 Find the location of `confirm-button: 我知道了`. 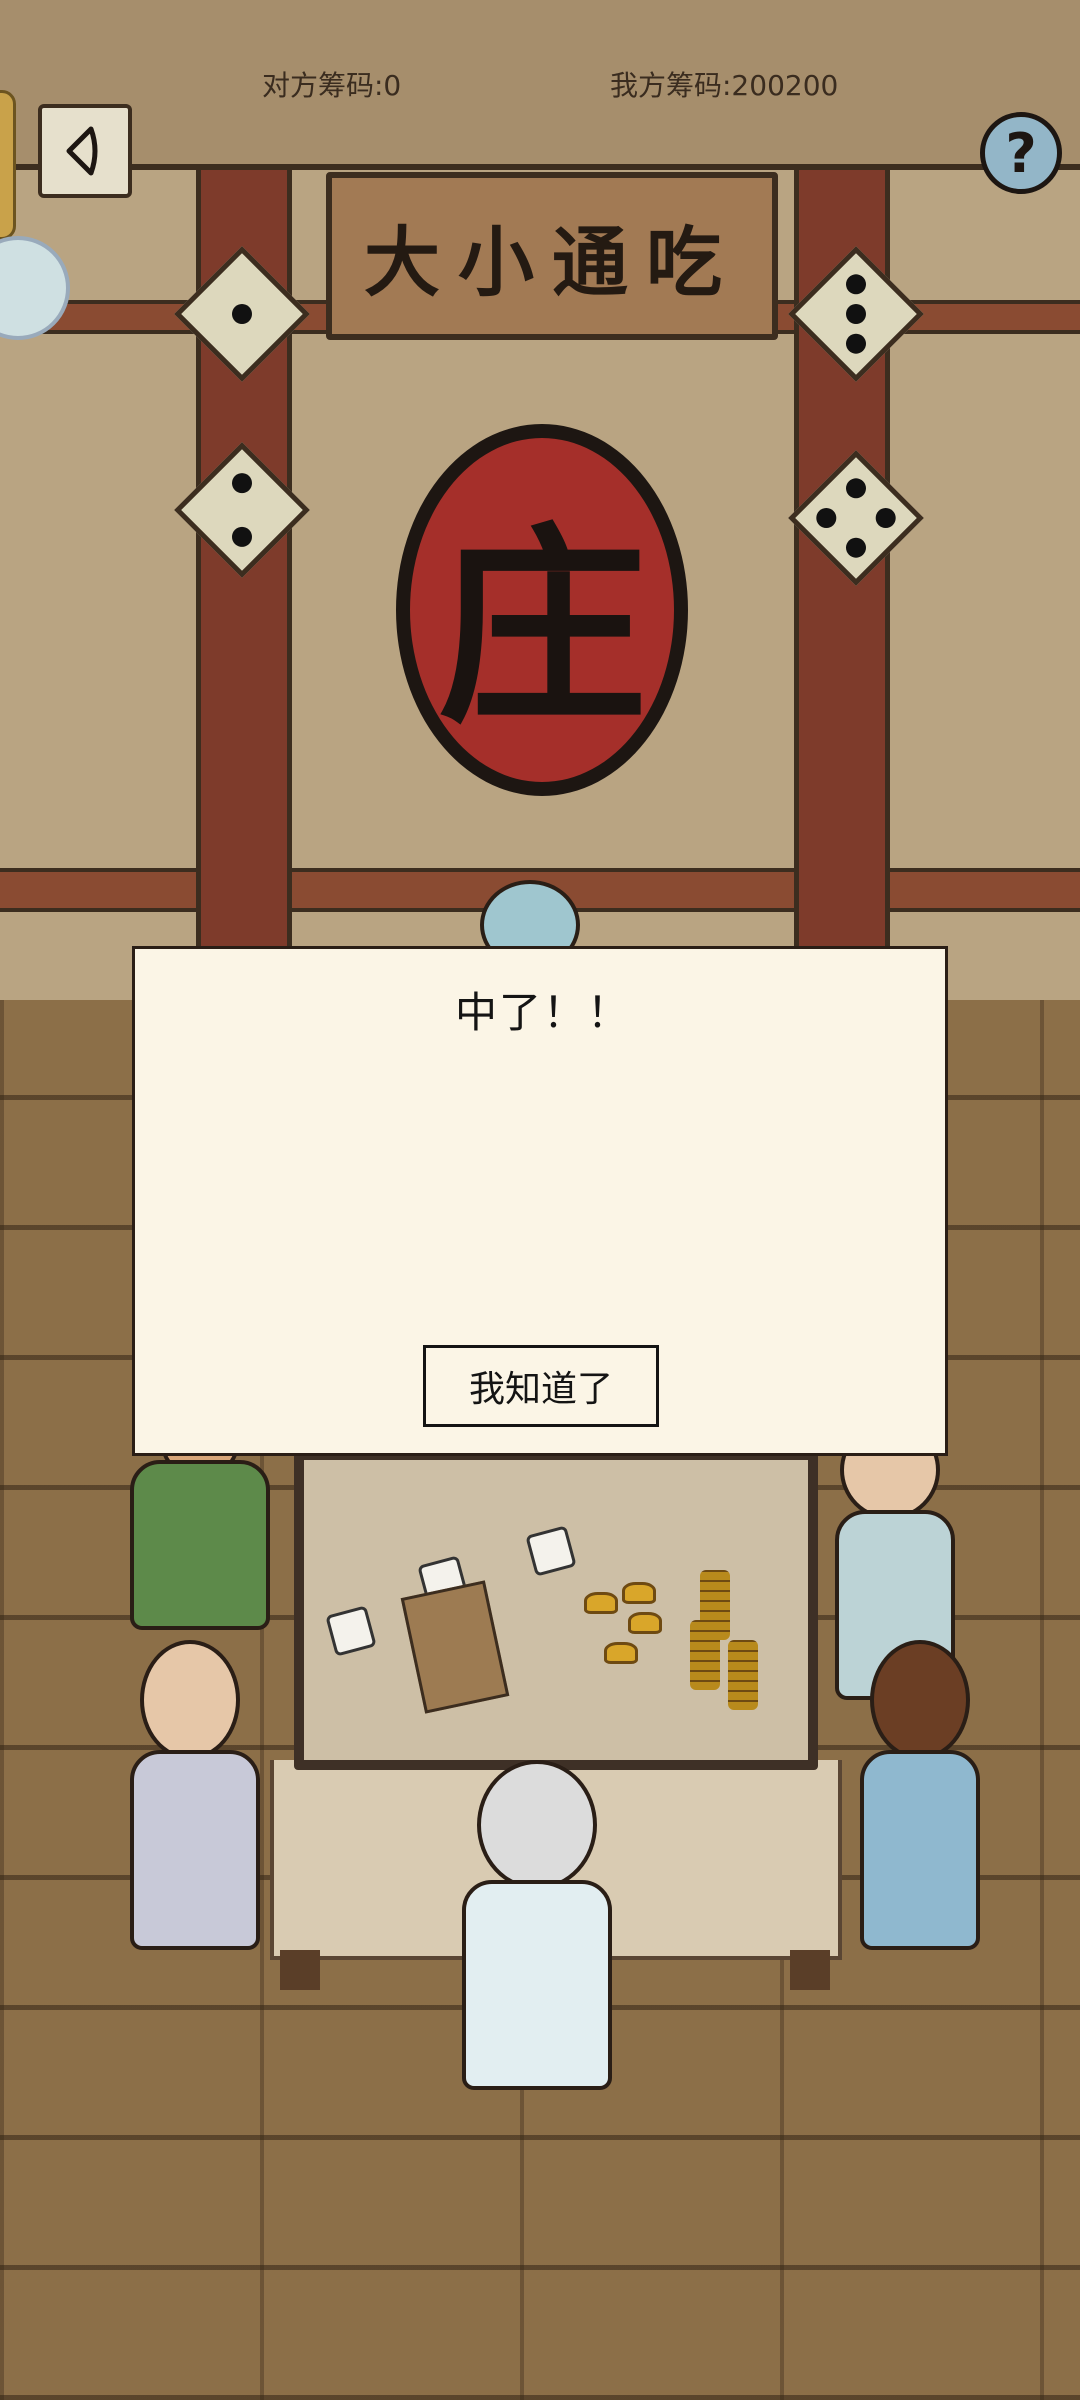

confirm-button: 我知道了 is located at coordinates (541, 1386).